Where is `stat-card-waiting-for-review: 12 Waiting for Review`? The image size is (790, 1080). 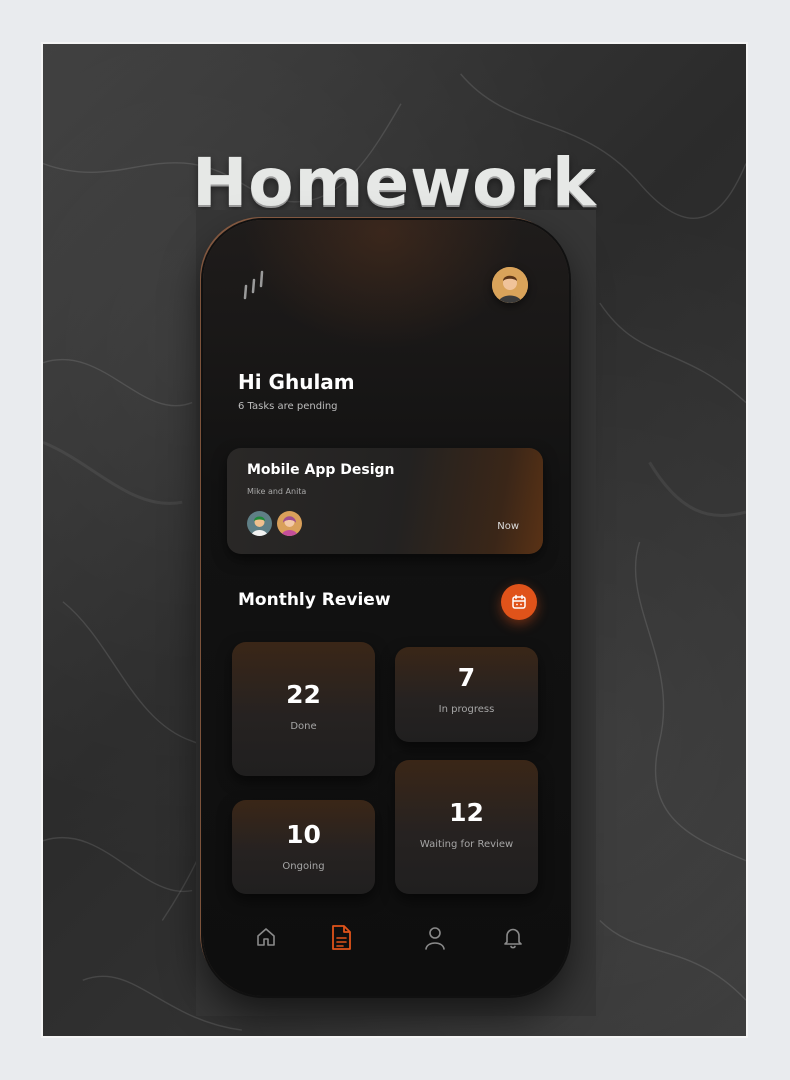 stat-card-waiting-for-review: 12 Waiting for Review is located at coordinates (466, 827).